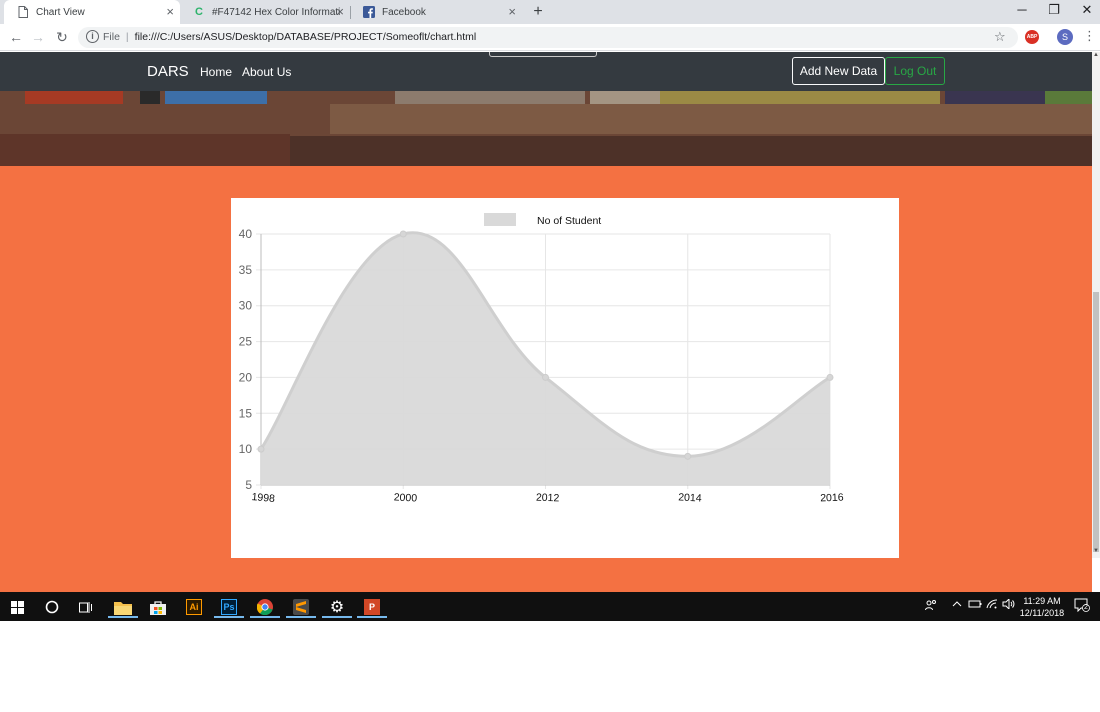  I want to click on restore-button: ❐, so click(1054, 10).